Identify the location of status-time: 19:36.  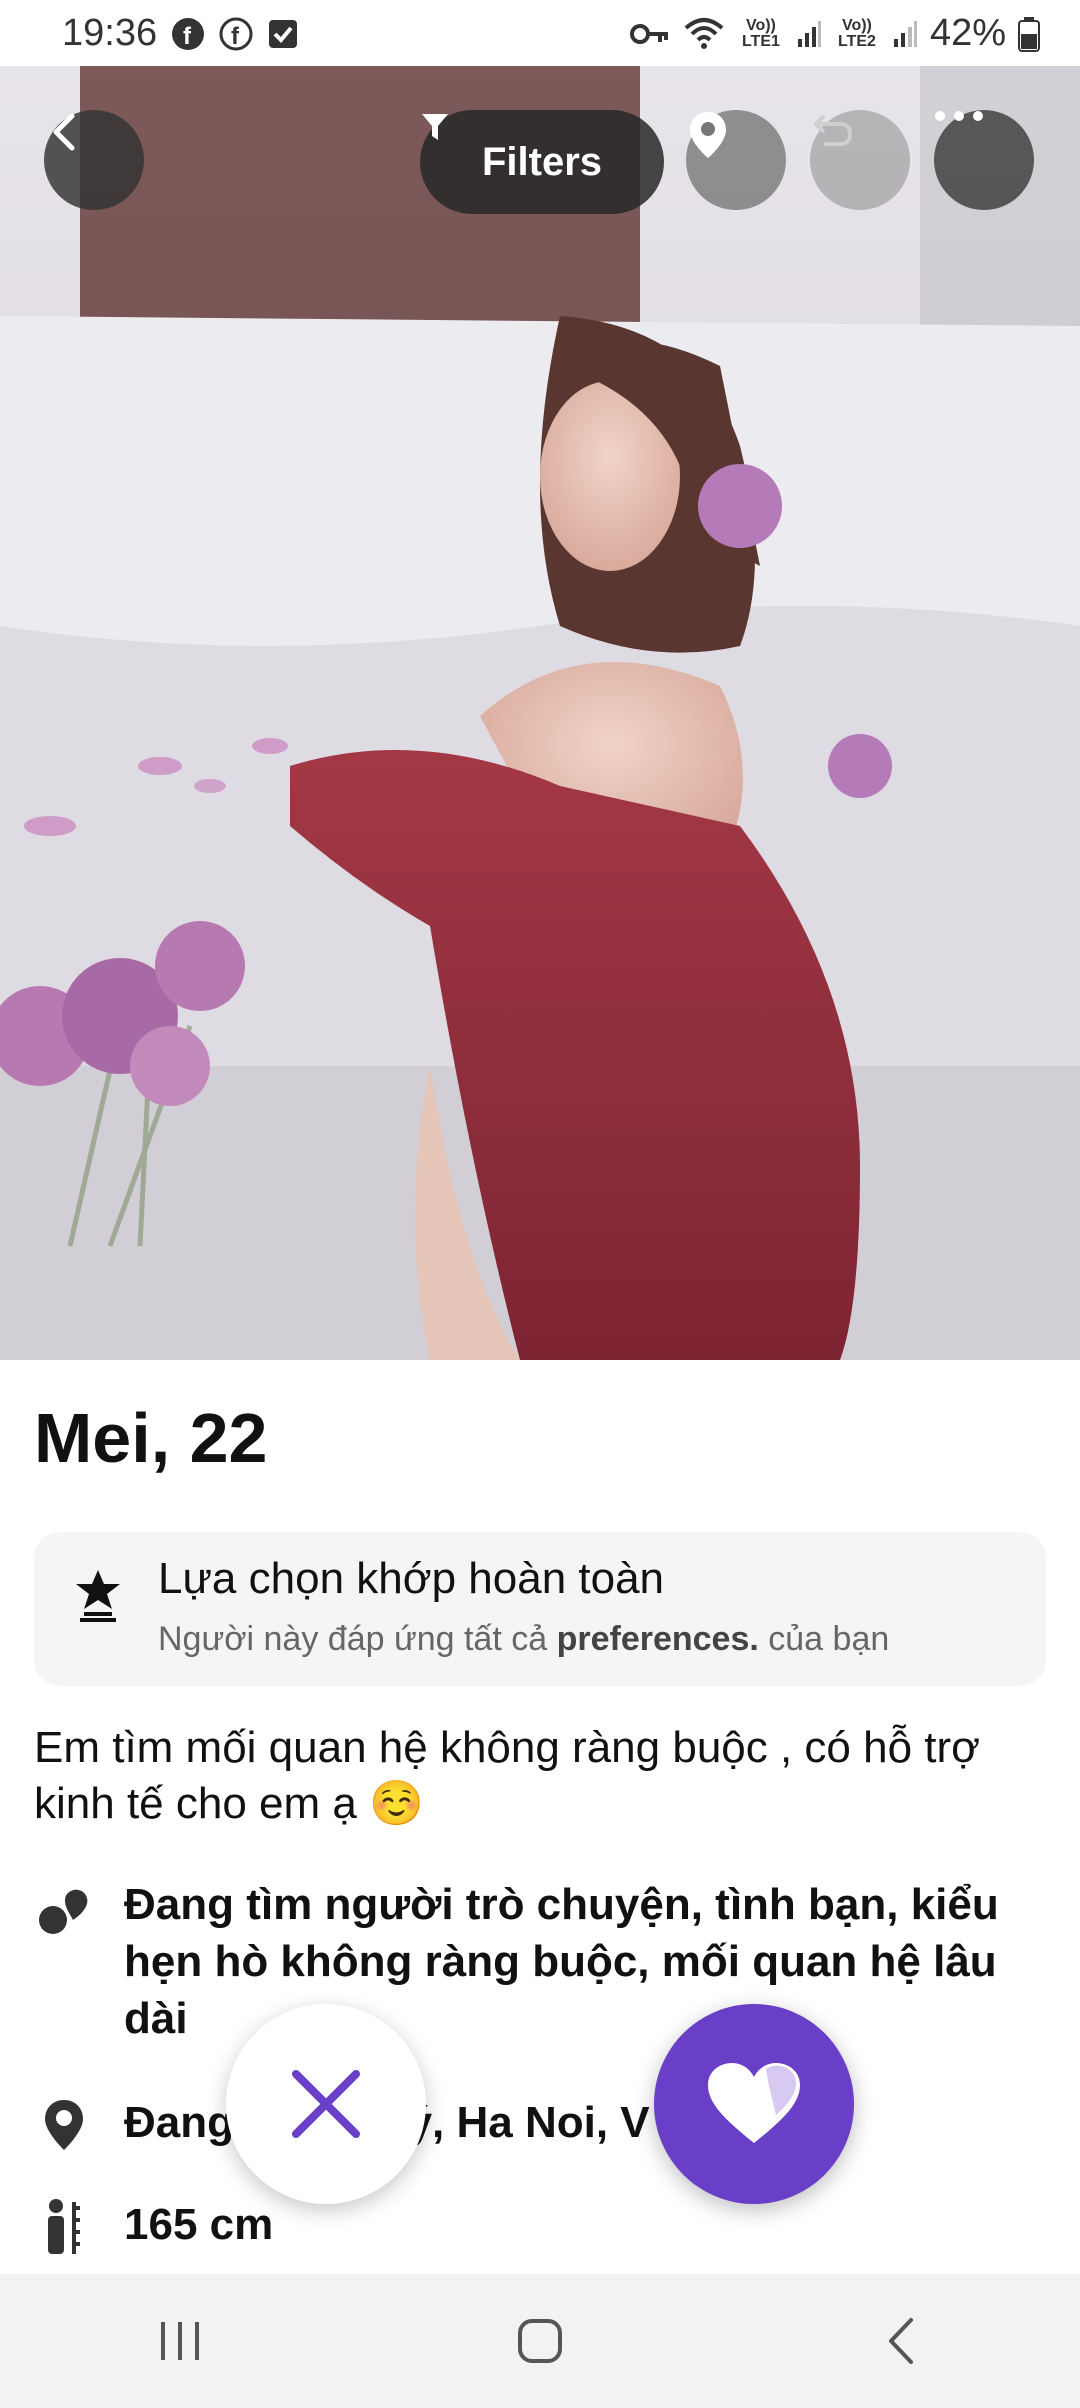
(110, 33).